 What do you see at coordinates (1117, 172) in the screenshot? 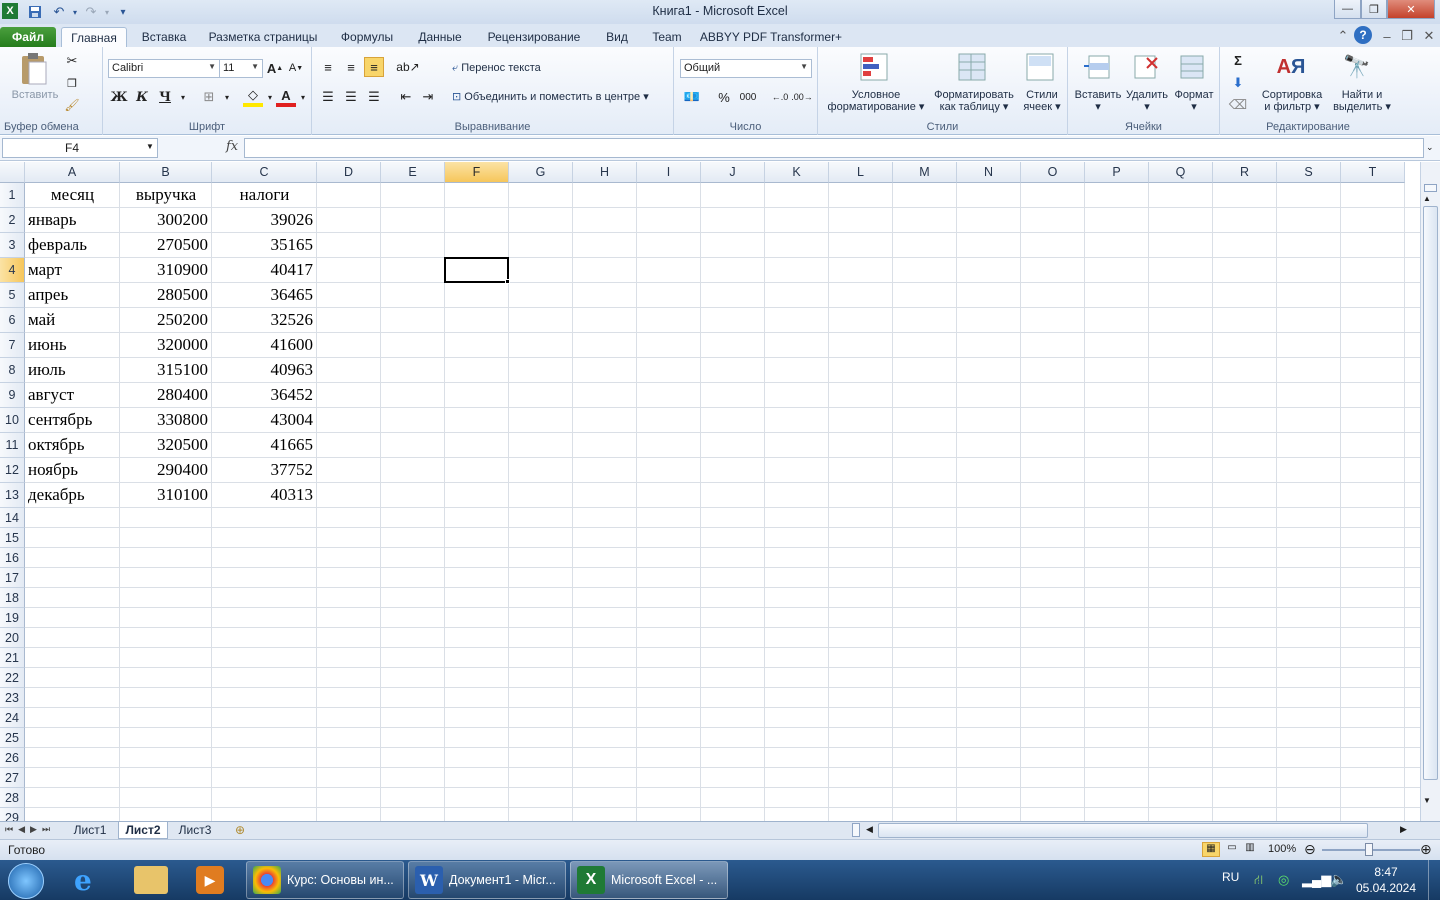
I see `column-header-P: P` at bounding box center [1117, 172].